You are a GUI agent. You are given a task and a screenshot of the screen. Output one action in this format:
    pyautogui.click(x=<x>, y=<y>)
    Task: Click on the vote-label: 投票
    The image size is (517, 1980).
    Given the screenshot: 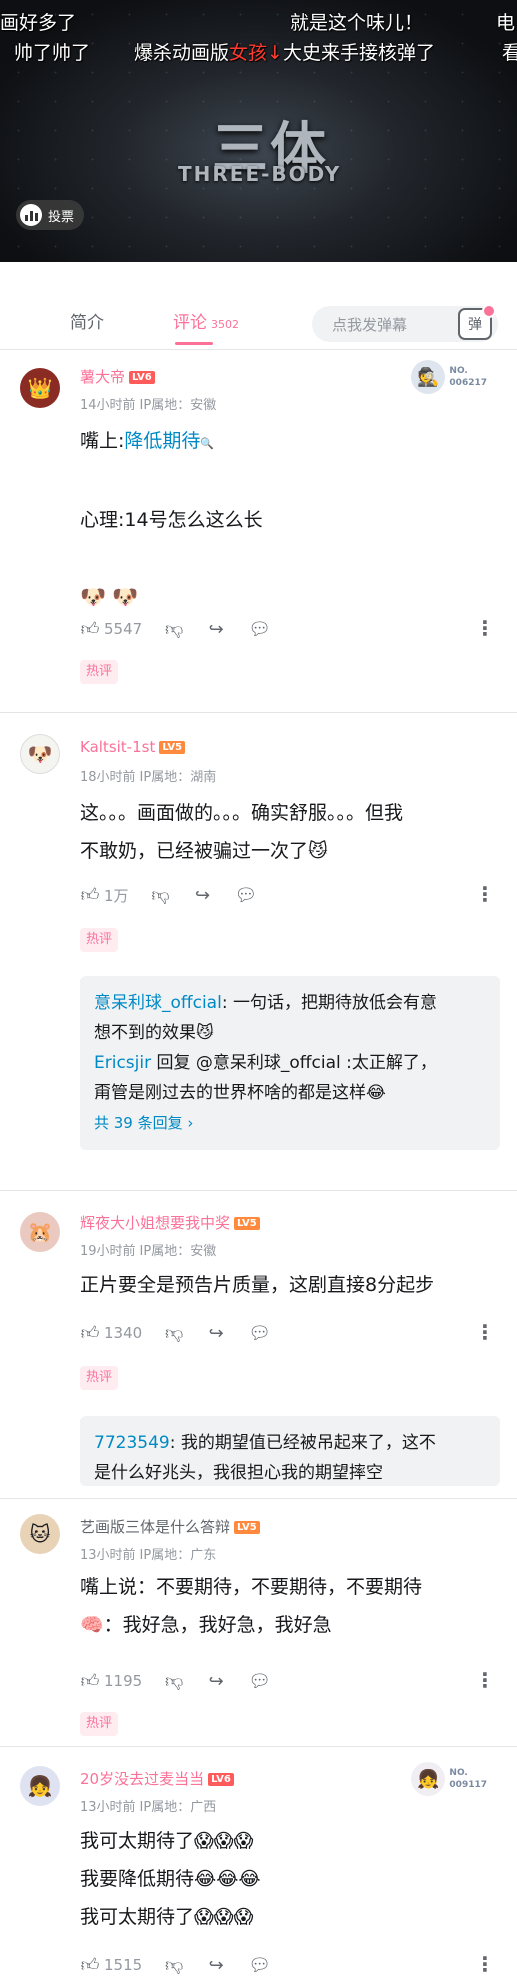 What is the action you would take?
    pyautogui.click(x=61, y=217)
    